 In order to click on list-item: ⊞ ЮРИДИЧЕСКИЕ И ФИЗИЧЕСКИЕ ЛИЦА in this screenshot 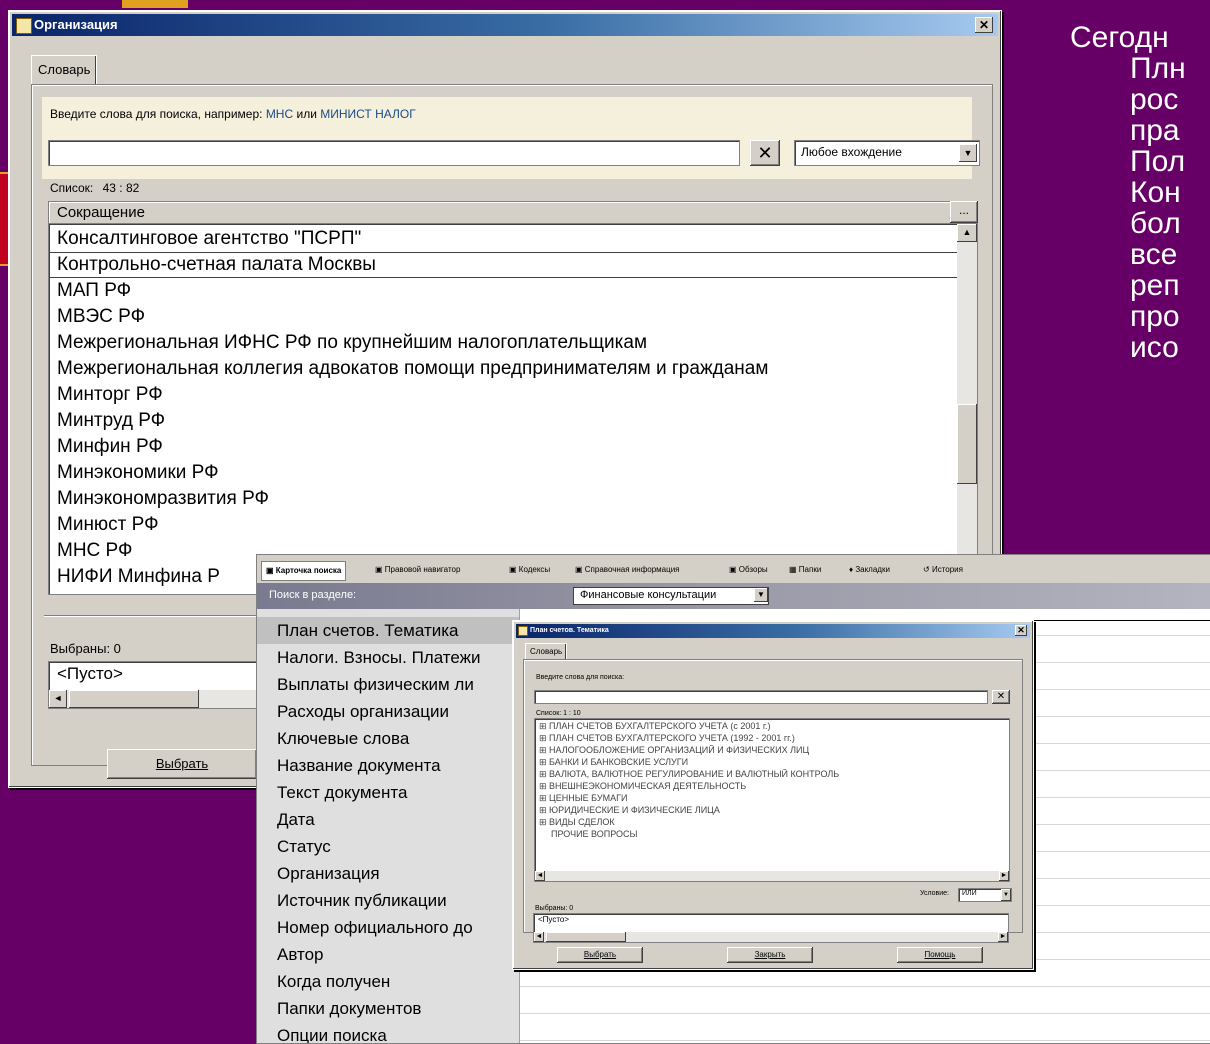, I will do `click(772, 810)`.